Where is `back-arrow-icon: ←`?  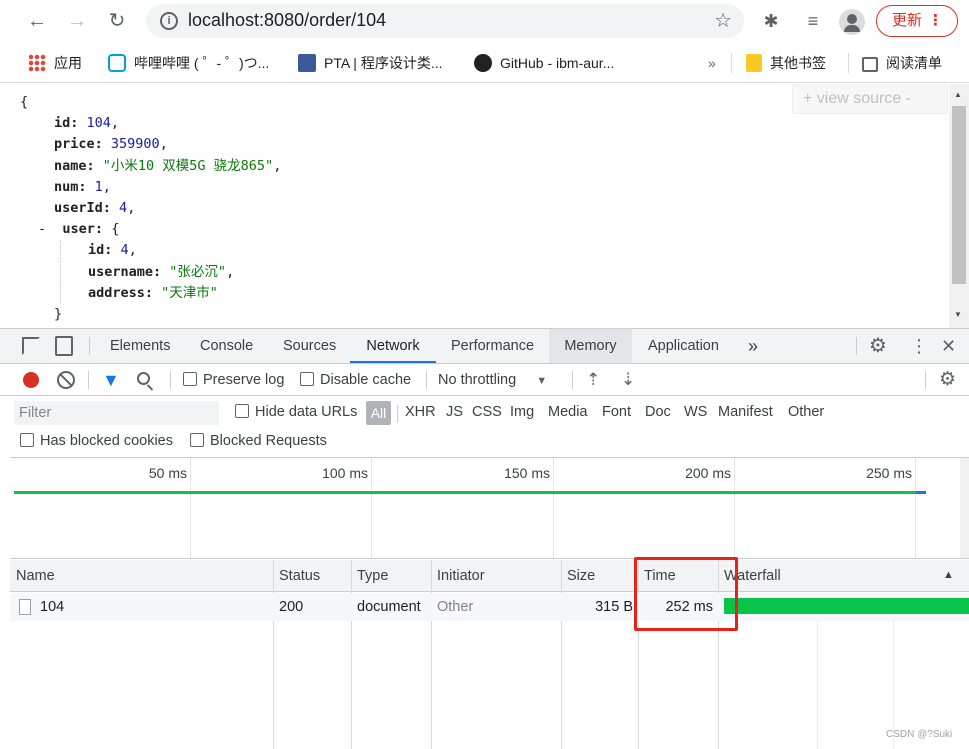
back-arrow-icon: ← is located at coordinates (37, 21).